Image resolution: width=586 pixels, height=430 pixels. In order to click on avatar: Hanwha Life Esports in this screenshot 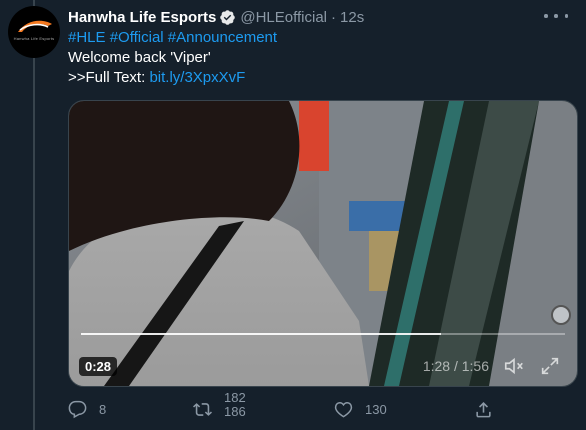, I will do `click(34, 32)`.